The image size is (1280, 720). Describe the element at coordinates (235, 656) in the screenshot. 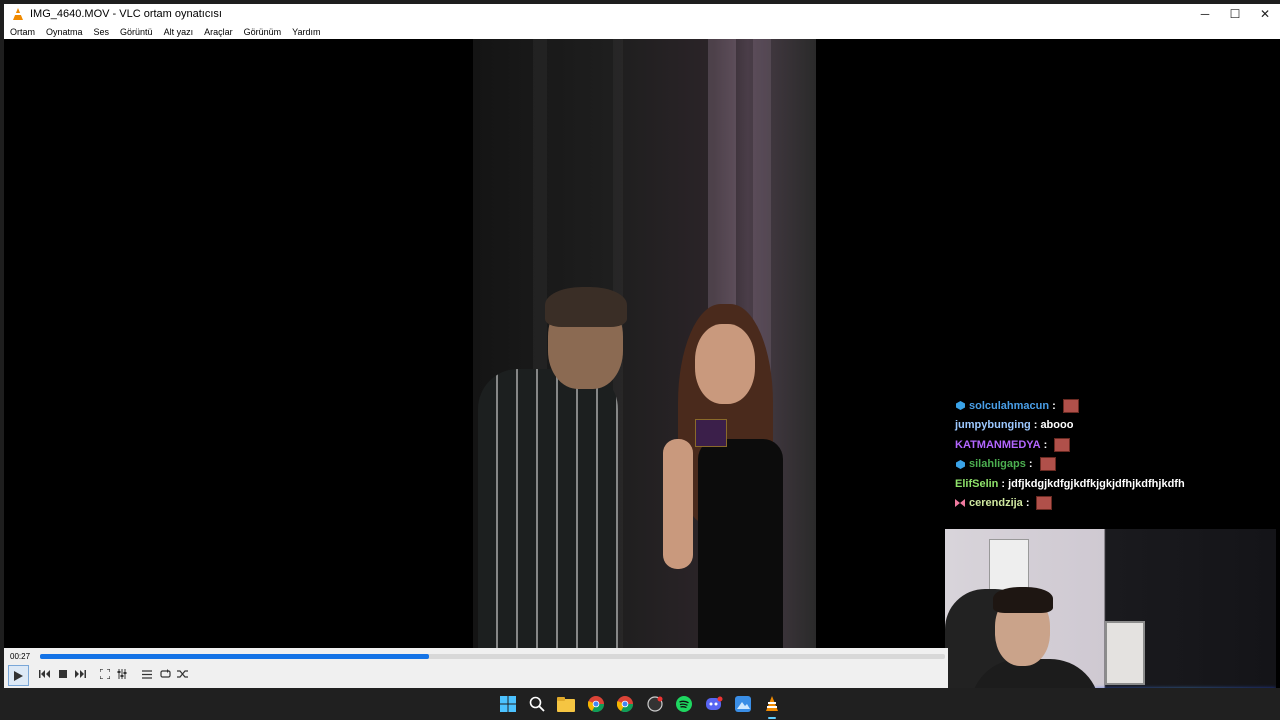

I see `seek-progress` at that location.